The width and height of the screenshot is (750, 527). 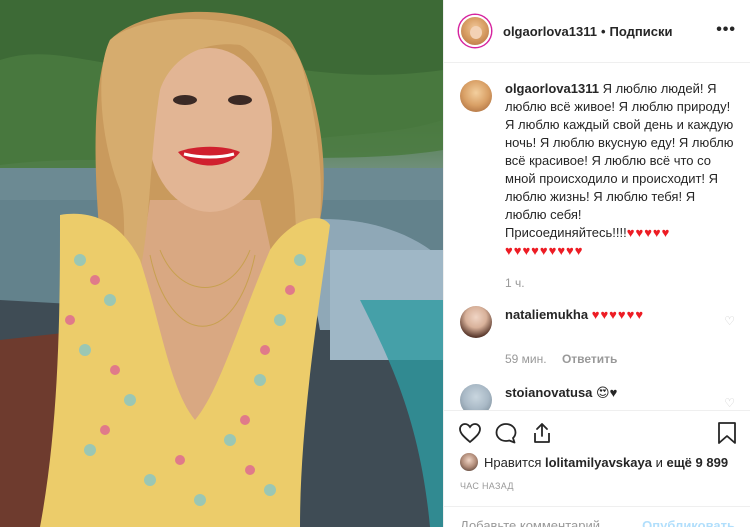 I want to click on comment-item: nataliemukha ♥♥♥♥♥♥ ♡, so click(x=597, y=322).